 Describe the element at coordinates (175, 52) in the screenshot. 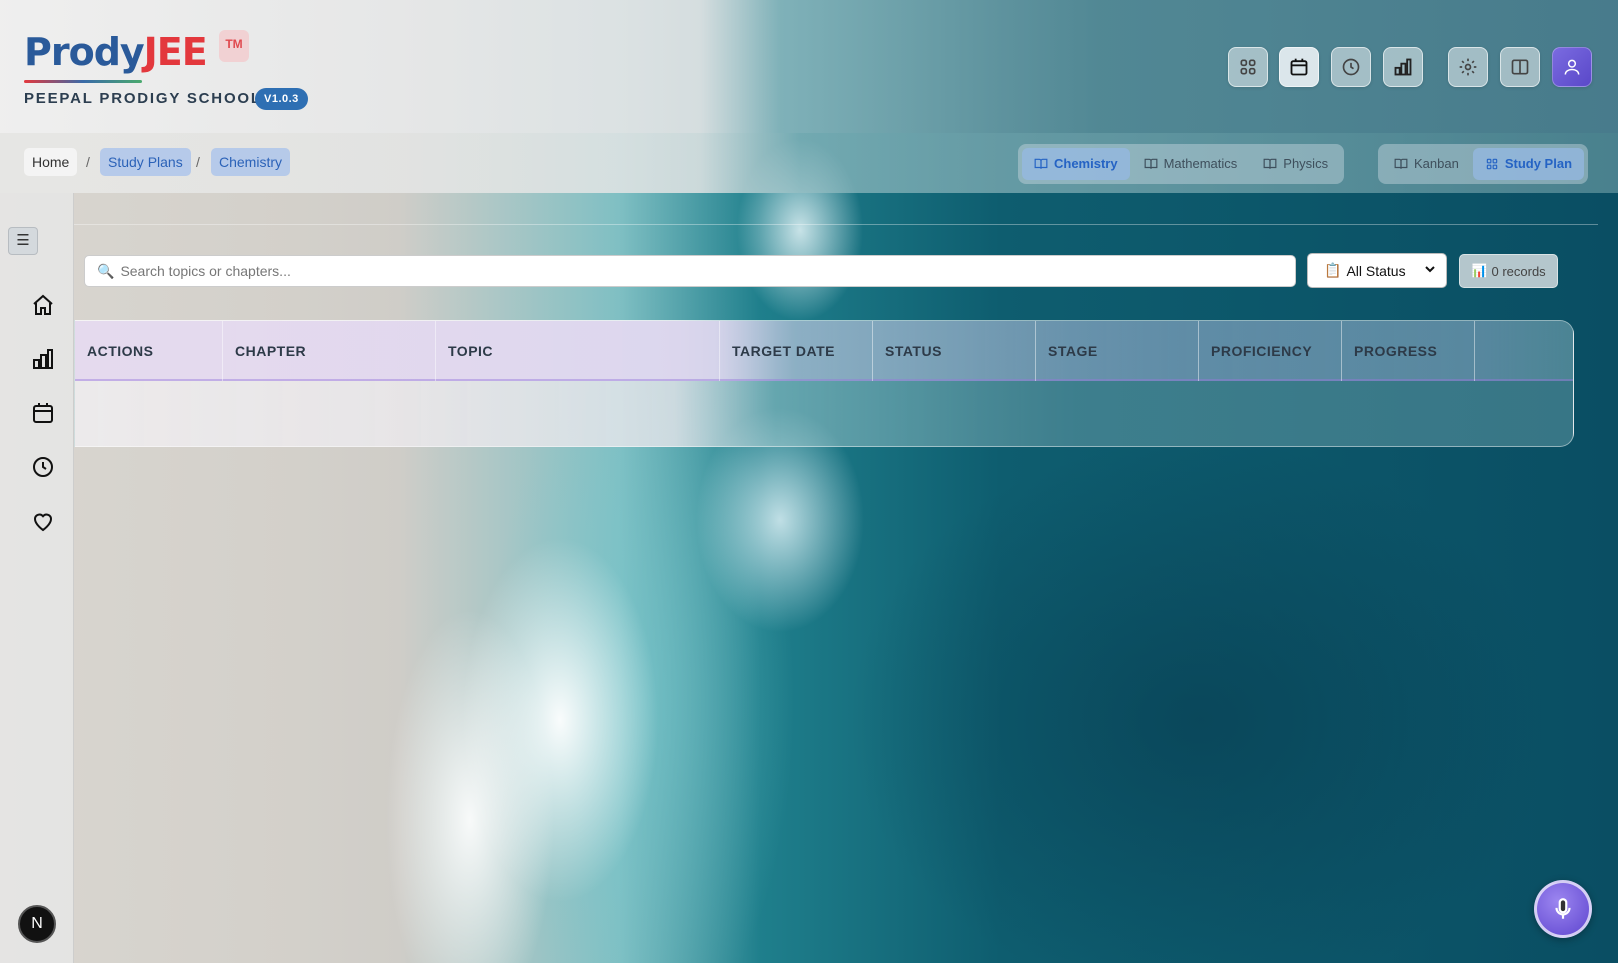

I see `logo-jee: JEE` at that location.